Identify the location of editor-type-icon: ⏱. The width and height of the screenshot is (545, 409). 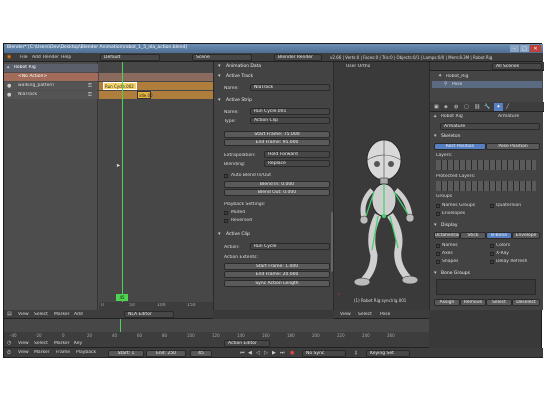
(9, 353).